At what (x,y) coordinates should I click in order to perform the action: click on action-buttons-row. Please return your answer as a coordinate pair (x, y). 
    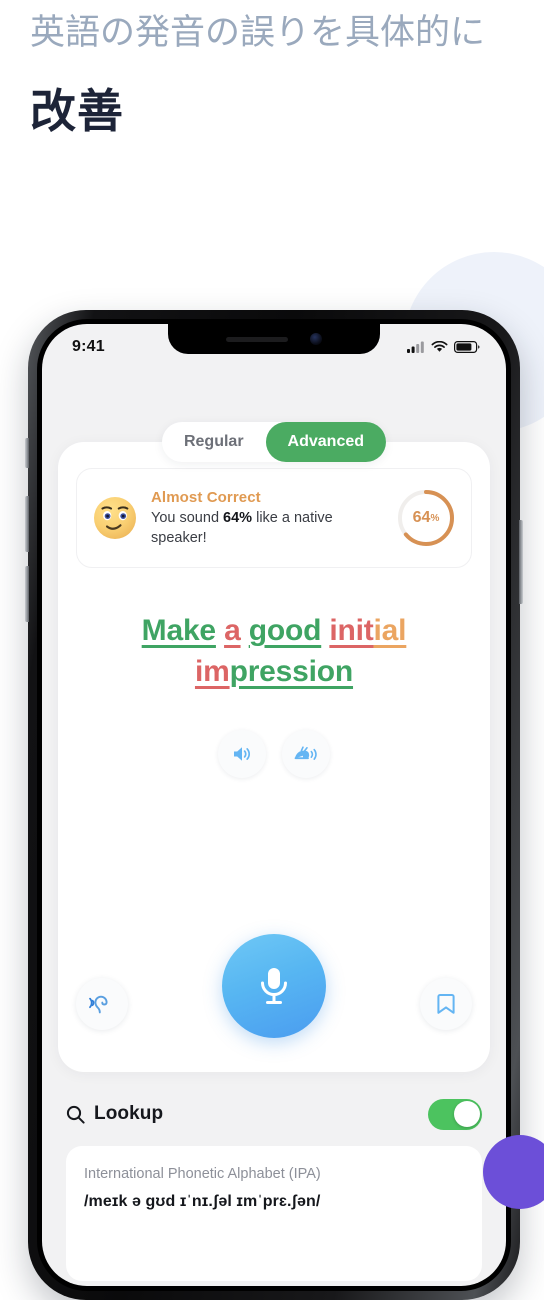
    Looking at the image, I should click on (274, 992).